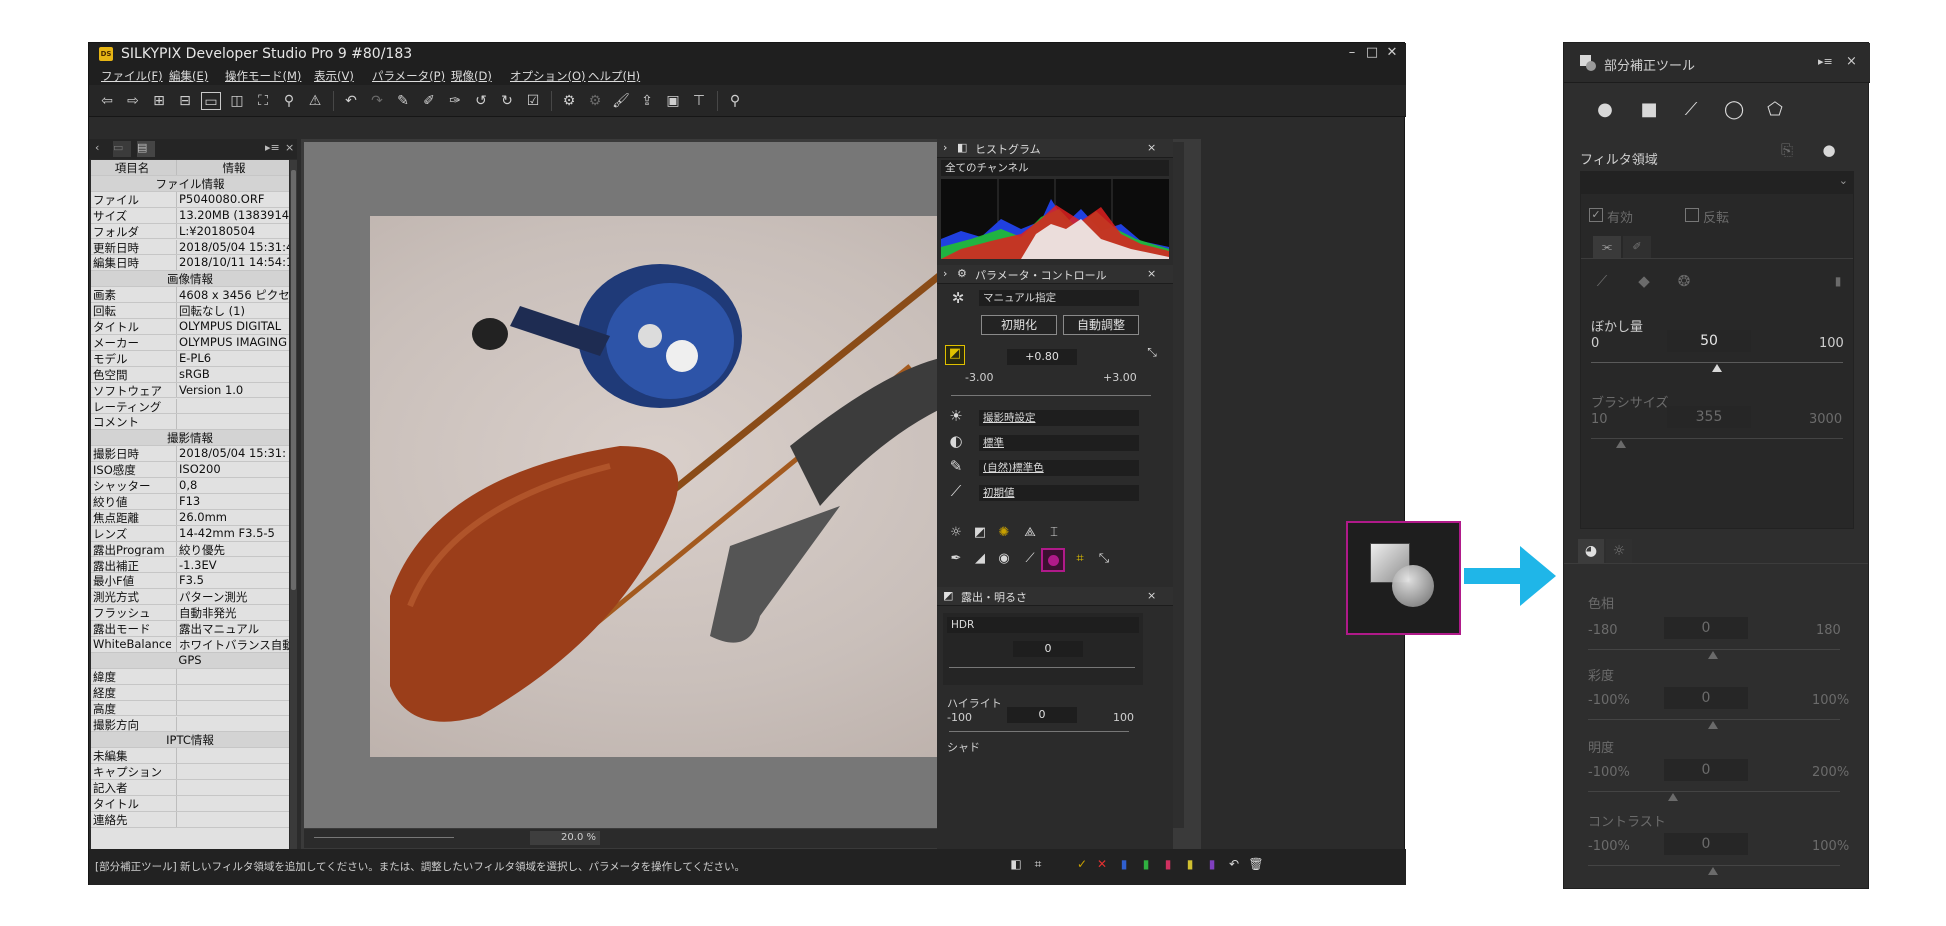 Image resolution: width=1946 pixels, height=926 pixels. Describe the element at coordinates (97, 147) in the screenshot. I see `chevron-left-icon: ‹` at that location.